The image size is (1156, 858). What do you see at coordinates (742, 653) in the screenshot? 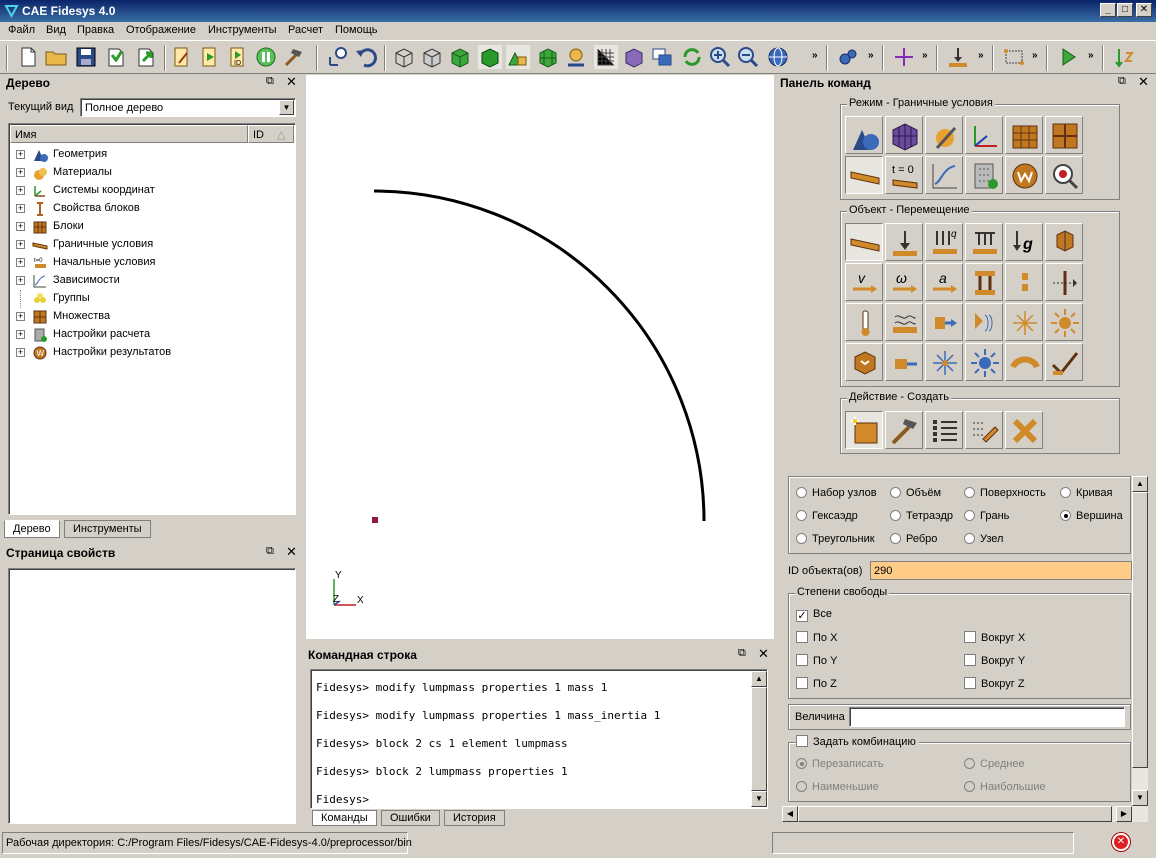
I see `command-panel-float-icon: ⧉` at bounding box center [742, 653].